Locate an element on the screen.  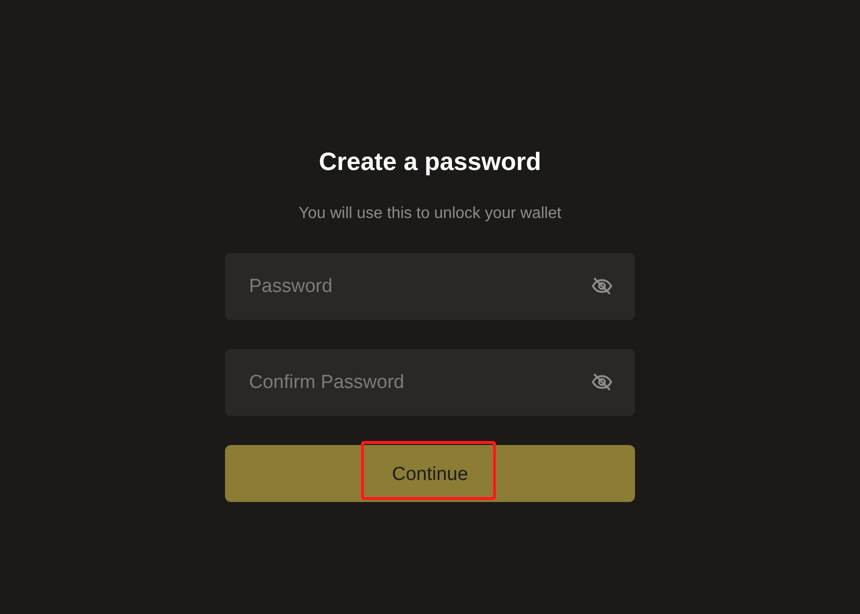
password-field: Confirm Password is located at coordinates (430, 382).